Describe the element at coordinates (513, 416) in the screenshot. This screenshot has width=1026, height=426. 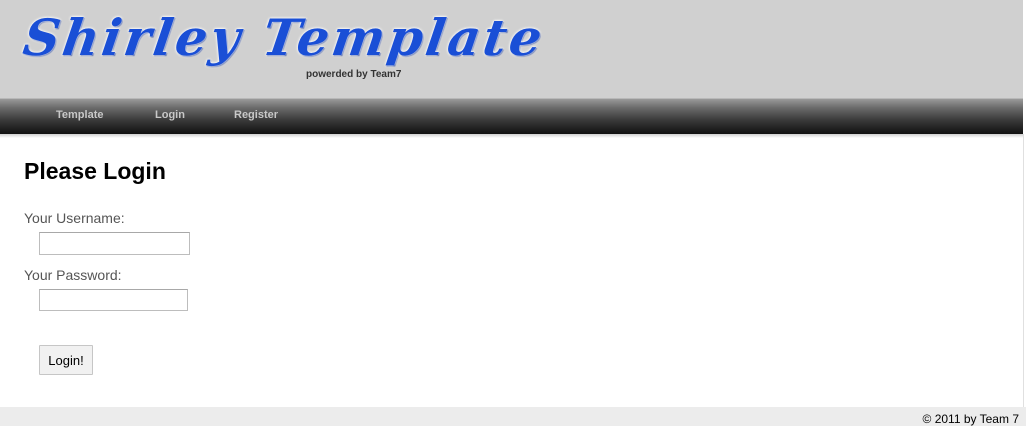
I see `site-footer: © 2011 by Team 7` at that location.